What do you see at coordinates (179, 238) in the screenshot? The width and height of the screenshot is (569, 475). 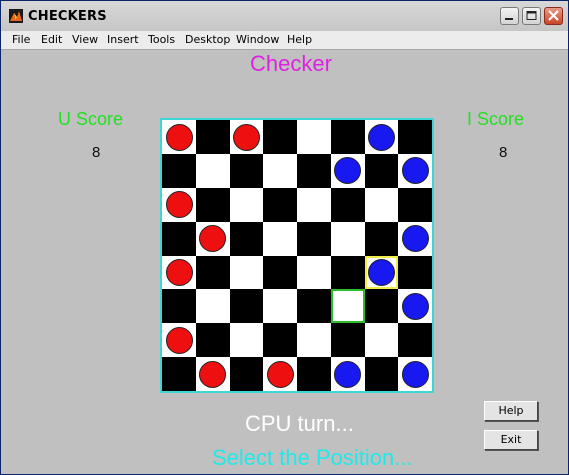 I see `board-cell-r3c0` at bounding box center [179, 238].